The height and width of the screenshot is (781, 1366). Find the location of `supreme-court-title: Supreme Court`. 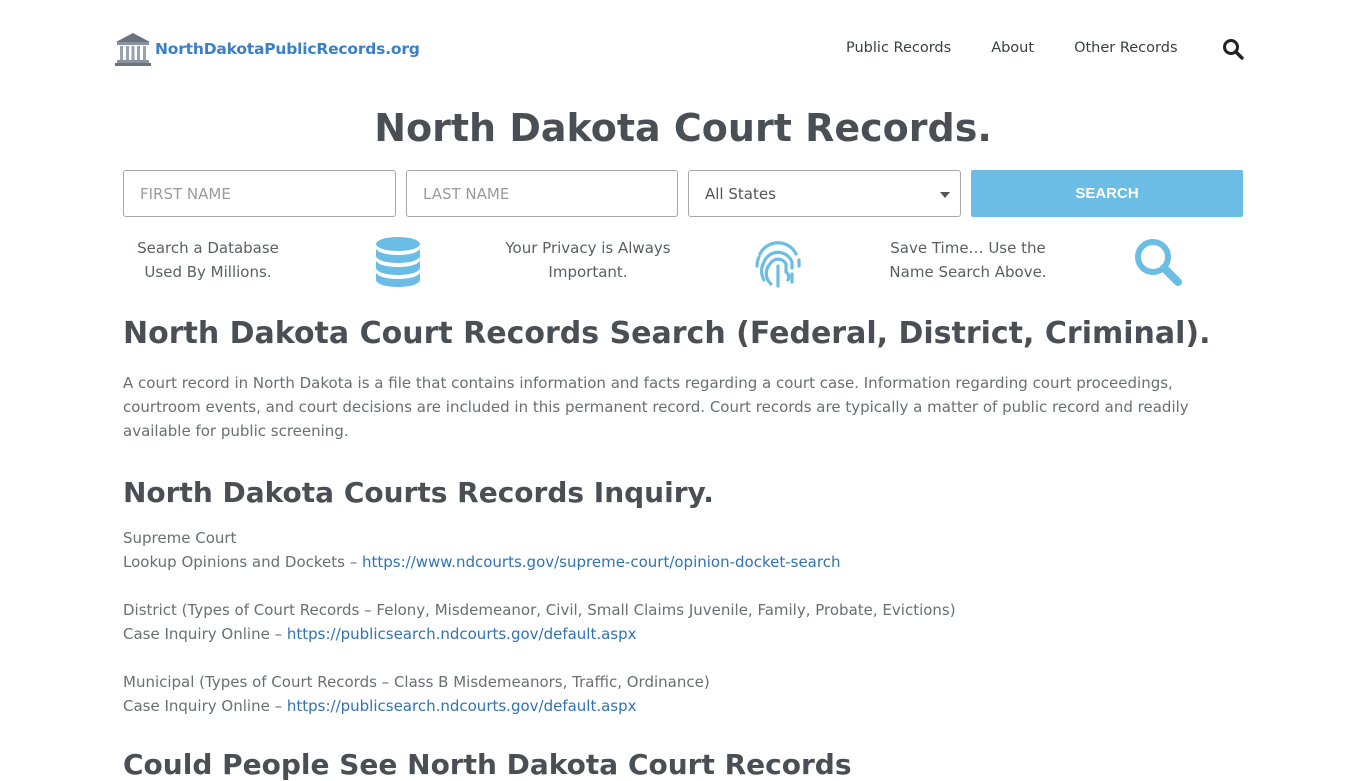

supreme-court-title: Supreme Court is located at coordinates (180, 538).